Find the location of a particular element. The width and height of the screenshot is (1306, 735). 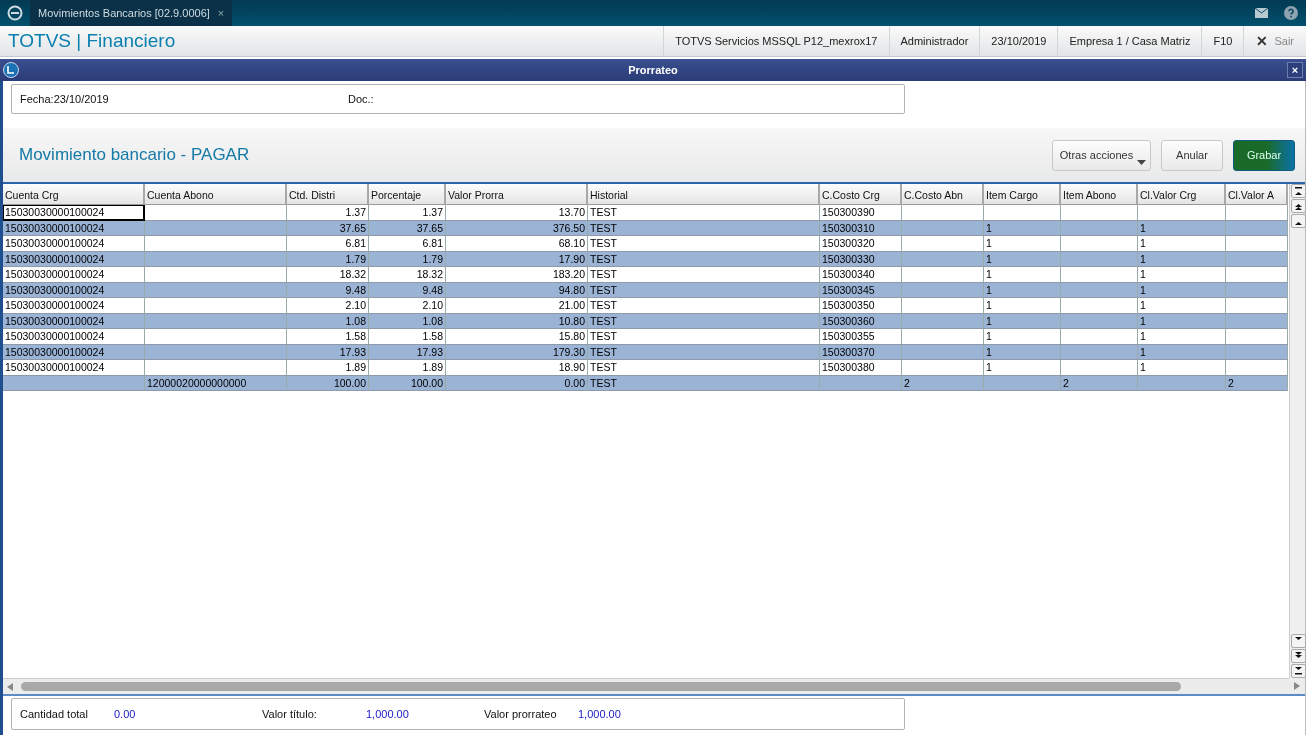

table-cell: 150300340 is located at coordinates (861, 275).